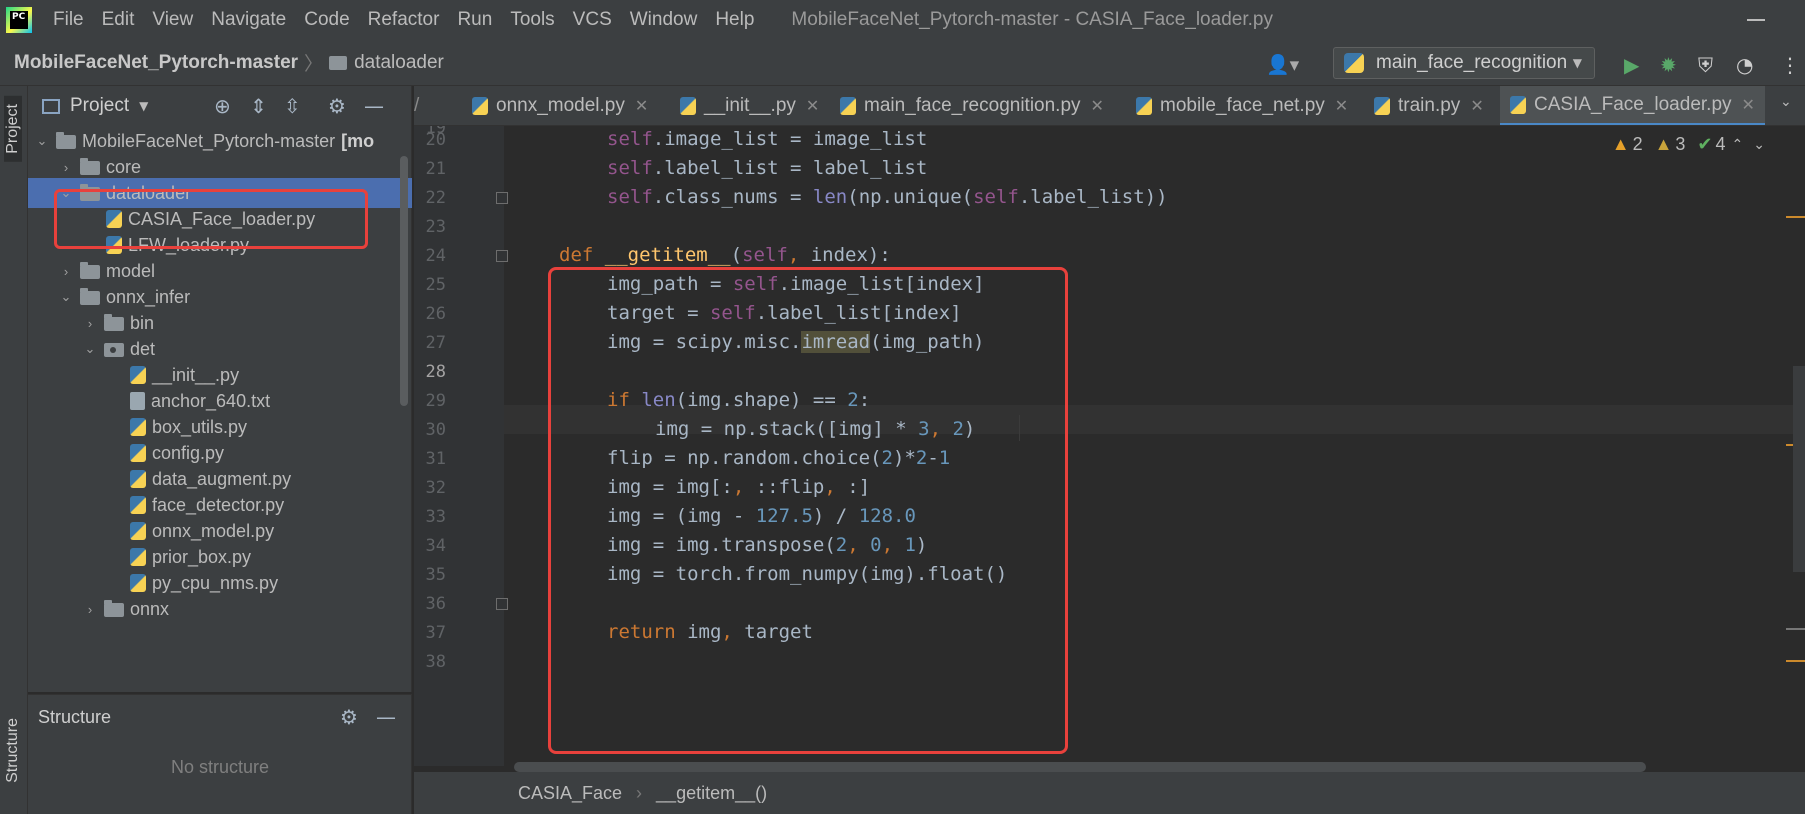 This screenshot has height=814, width=1805. I want to click on project-panel-header: Project ▼ ⊕ ⇕ ⇳ ⚙ —, so click(219, 106).